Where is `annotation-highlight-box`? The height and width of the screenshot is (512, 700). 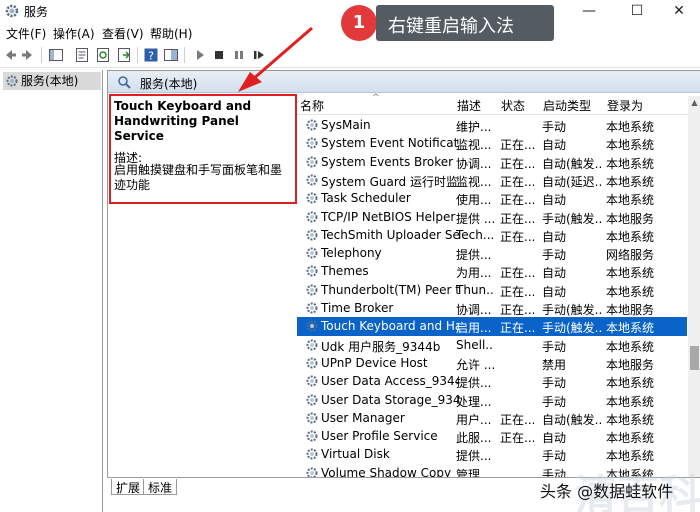
annotation-highlight-box is located at coordinates (203, 149).